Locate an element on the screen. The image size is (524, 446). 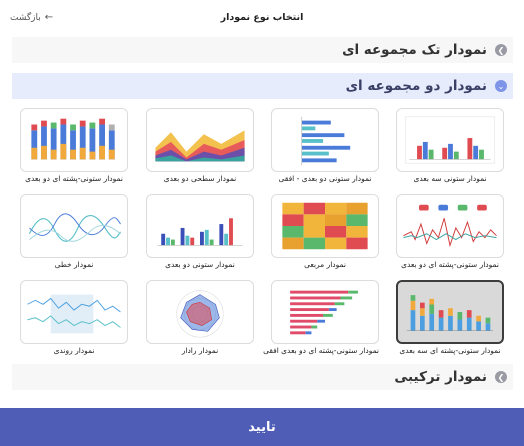
chart-option-2d-horizontal-bar: نمودار ستونی دو بعدی - افقی is located at coordinates (325, 145).